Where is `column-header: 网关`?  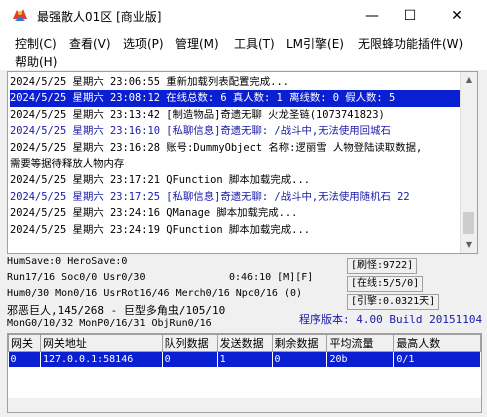
column-header: 网关 is located at coordinates (24, 343).